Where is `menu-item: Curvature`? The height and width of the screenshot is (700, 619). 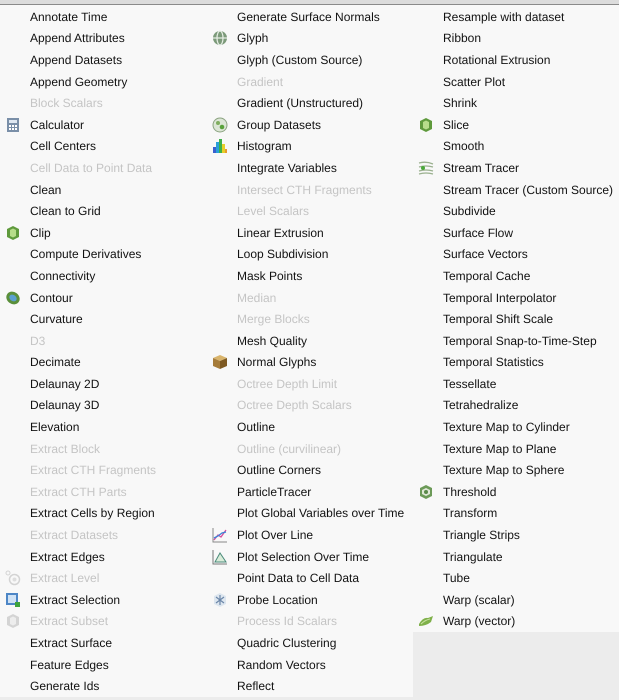 menu-item: Curvature is located at coordinates (103, 319).